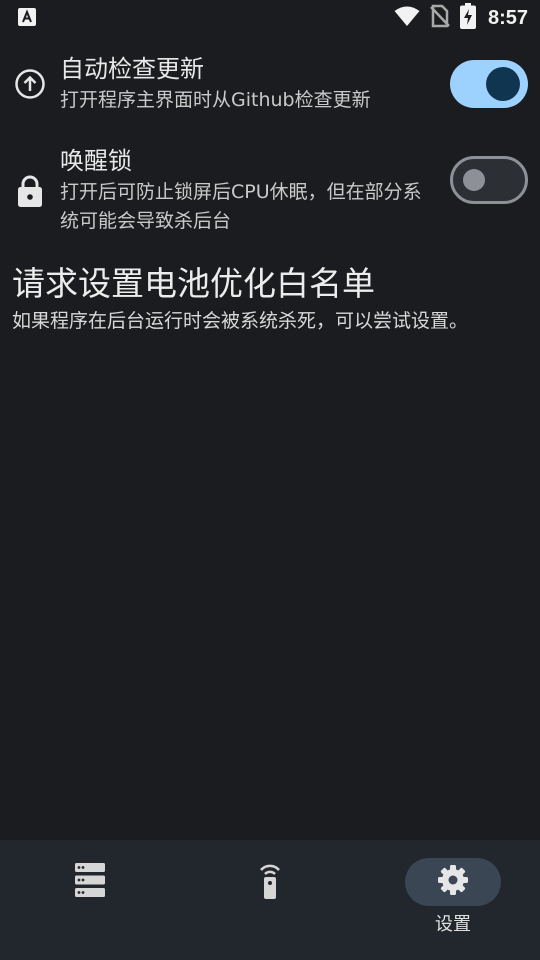  I want to click on bottom-navigation: 设置, so click(270, 900).